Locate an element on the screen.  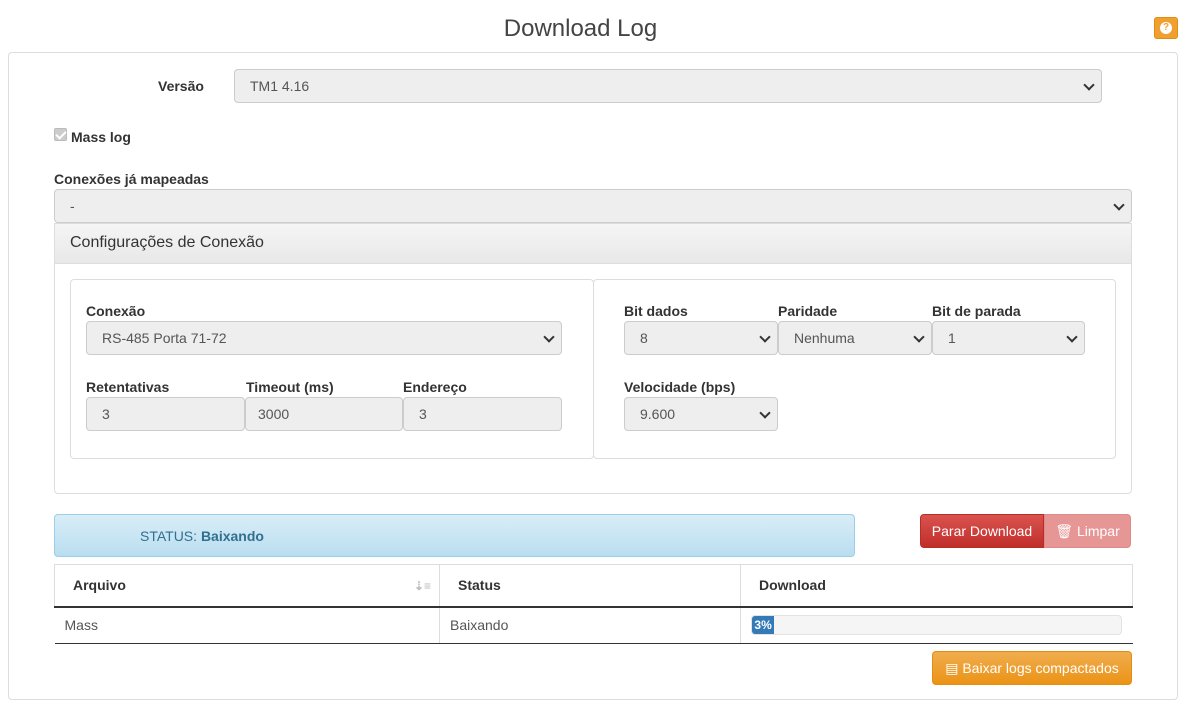
endereco-input: 3 is located at coordinates (482, 414).